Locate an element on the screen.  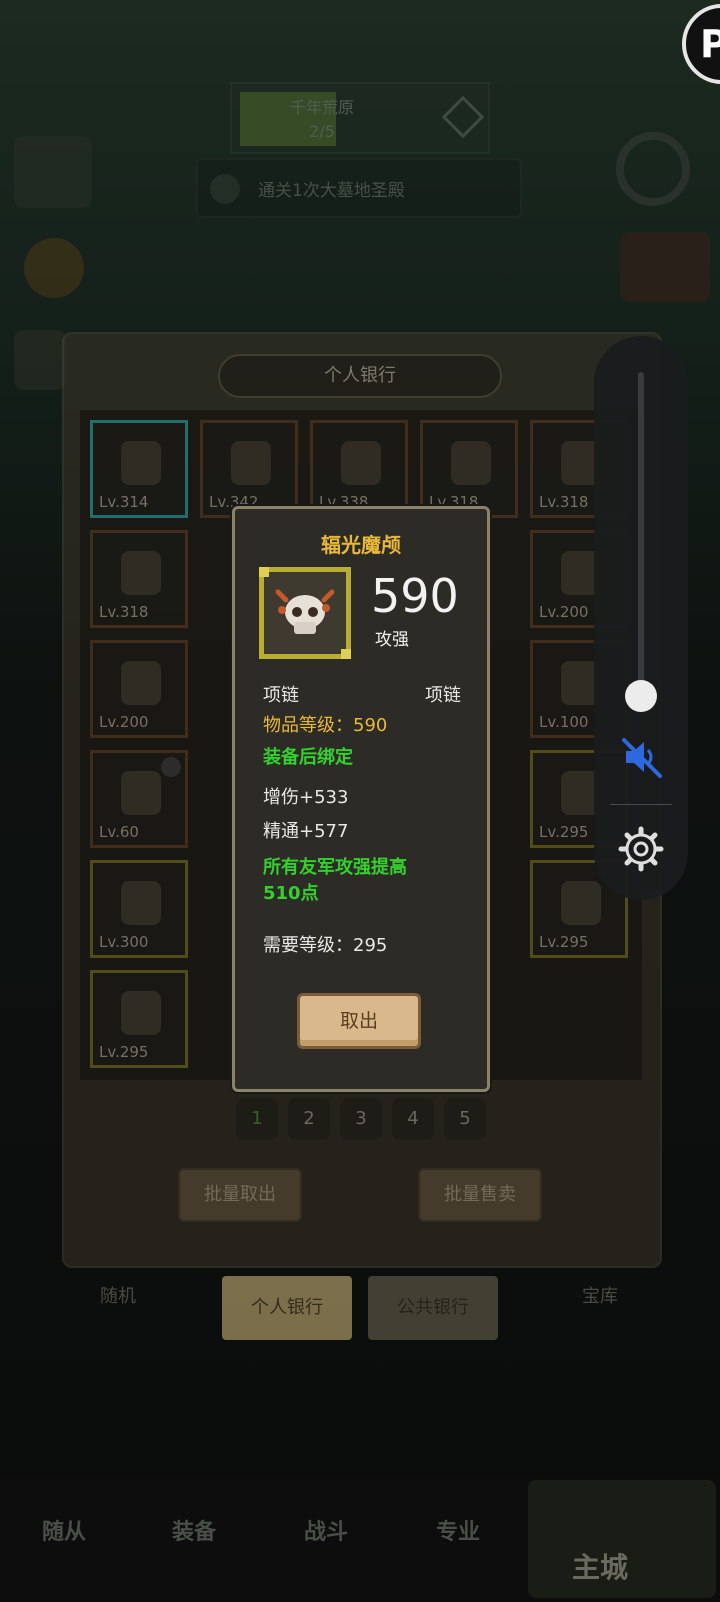
item-name: 辐光魔颅 is located at coordinates (361, 545).